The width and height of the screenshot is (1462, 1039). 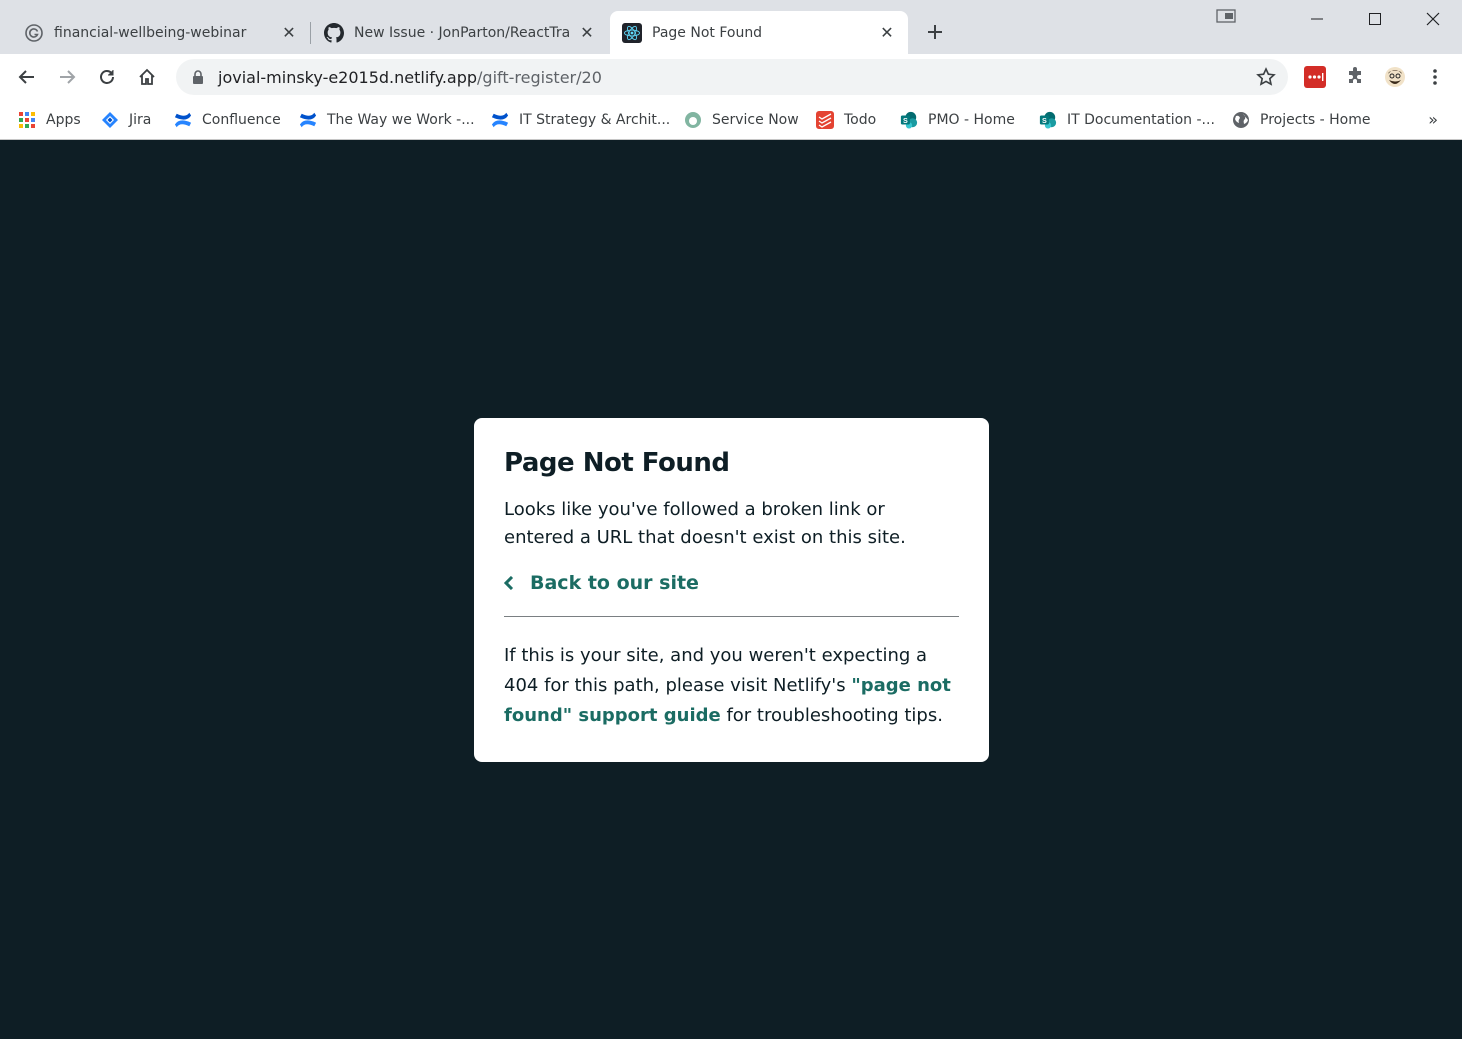 I want to click on bookmark-confluence: Confluence, so click(x=227, y=120).